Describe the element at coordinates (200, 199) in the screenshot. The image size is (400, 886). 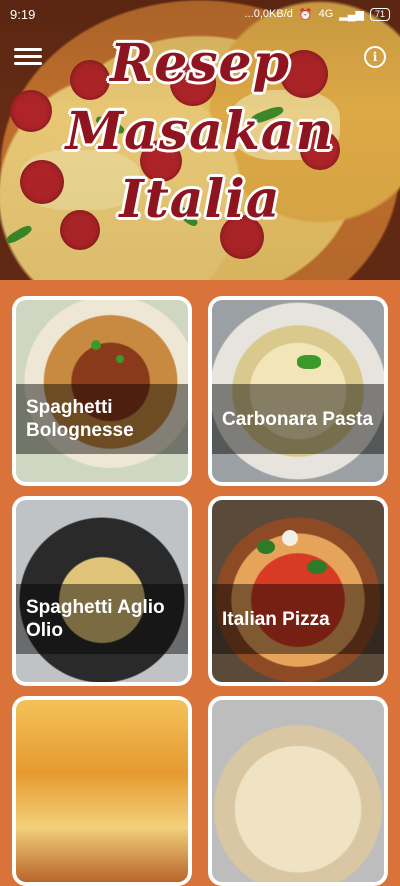
I see `title-line: Italia` at that location.